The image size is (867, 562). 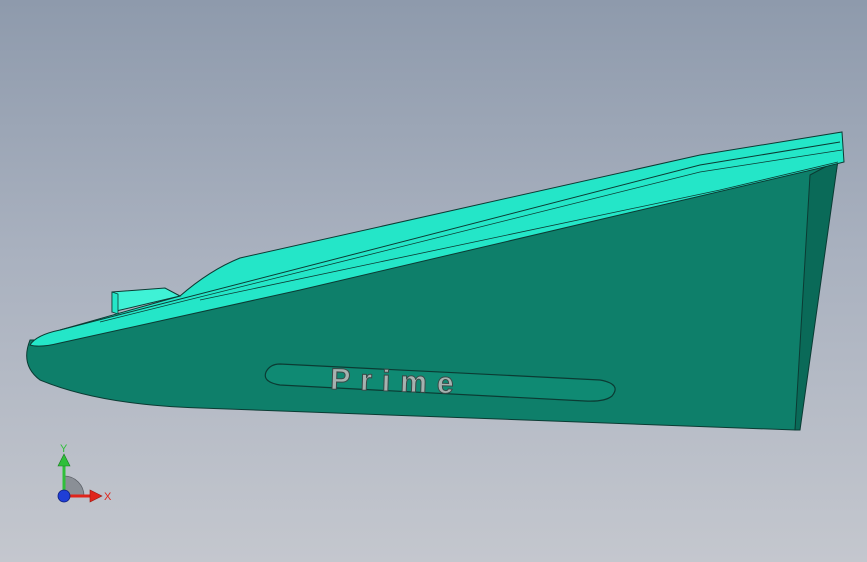 What do you see at coordinates (96, 496) in the screenshot?
I see `x-axis-arrow` at bounding box center [96, 496].